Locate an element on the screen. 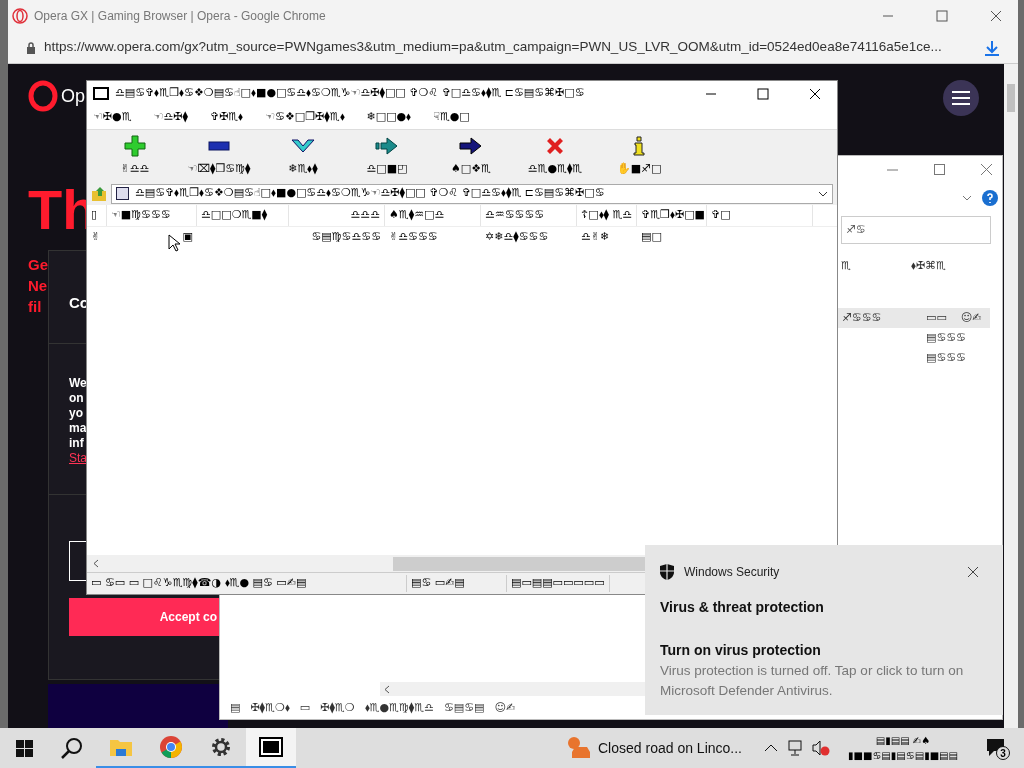 The image size is (1024, 768). caret-up-icon is located at coordinates (771, 748).